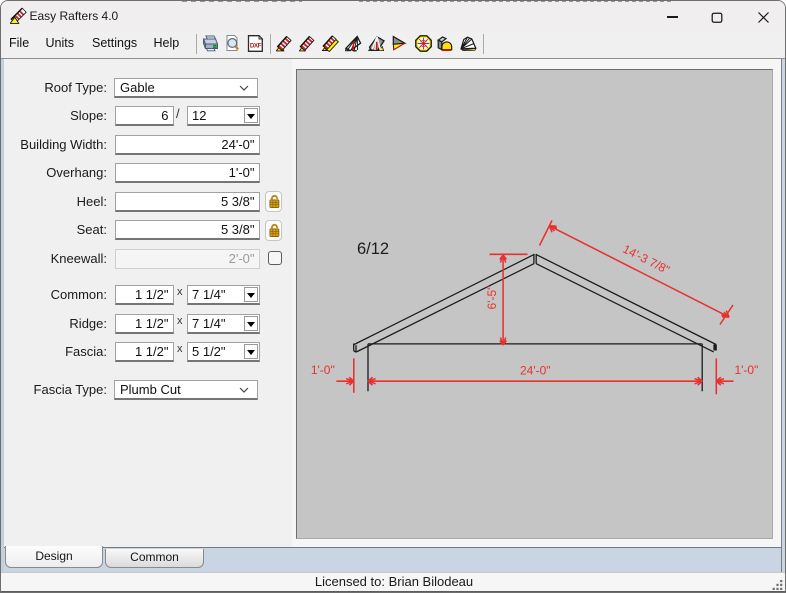 The image size is (786, 593). Describe the element at coordinates (255, 45) in the screenshot. I see `svg-text: DXF` at that location.